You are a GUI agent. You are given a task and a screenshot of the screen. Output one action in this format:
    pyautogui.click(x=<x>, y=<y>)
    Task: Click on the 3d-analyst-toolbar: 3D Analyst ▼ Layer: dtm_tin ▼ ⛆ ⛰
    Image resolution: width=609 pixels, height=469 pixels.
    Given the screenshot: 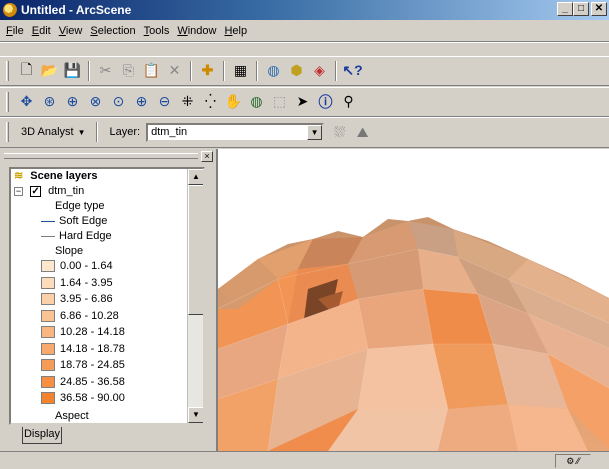 What is the action you would take?
    pyautogui.click(x=304, y=132)
    